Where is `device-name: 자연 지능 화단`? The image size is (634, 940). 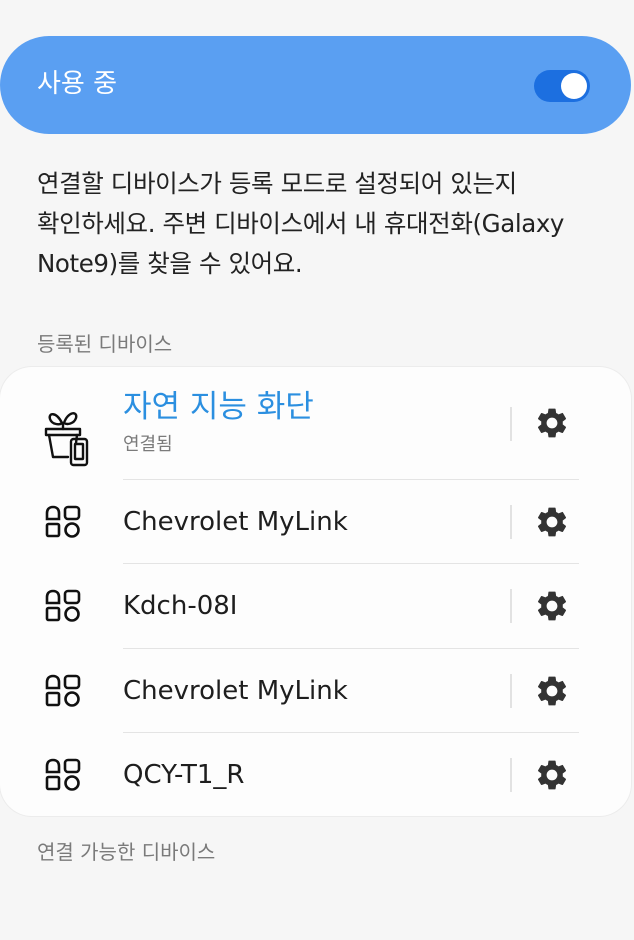 device-name: 자연 지능 화단 is located at coordinates (218, 407).